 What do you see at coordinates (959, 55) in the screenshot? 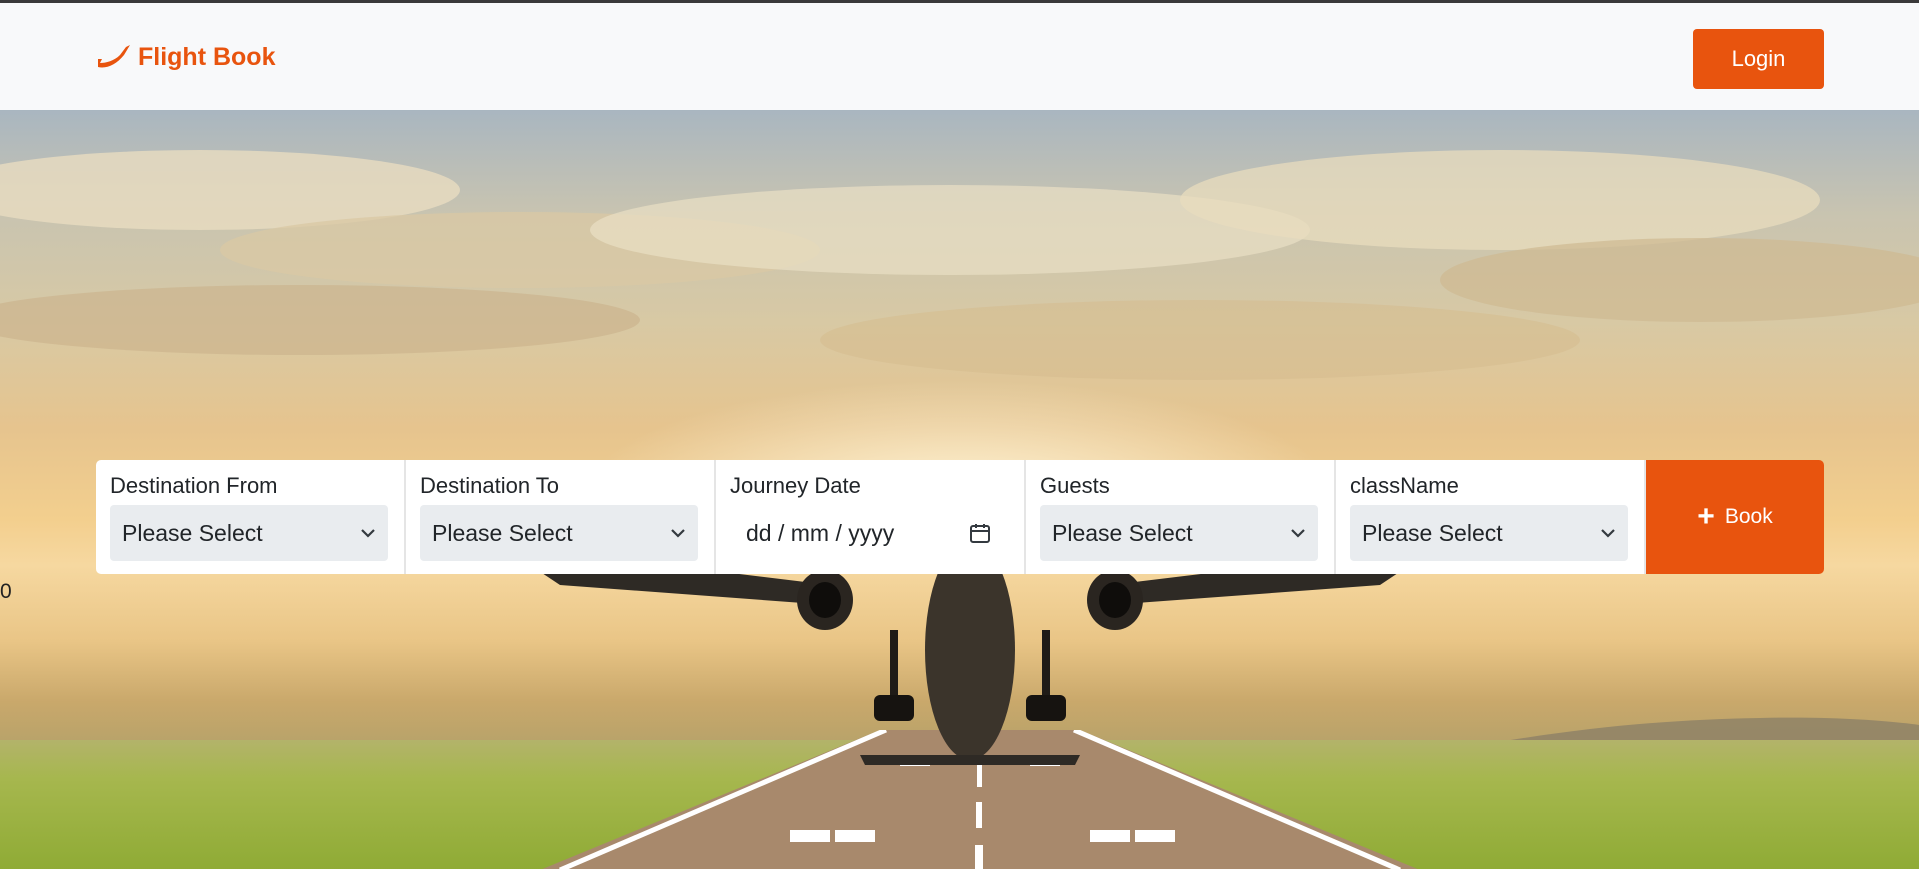
I see `navbar: Flight Book Login` at bounding box center [959, 55].